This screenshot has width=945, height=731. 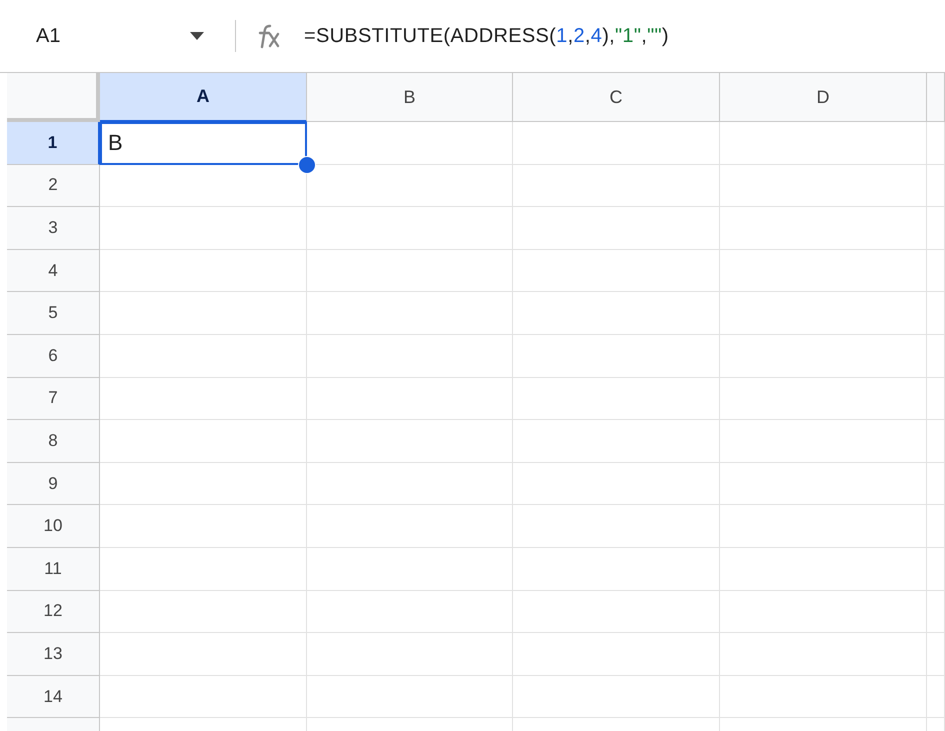 What do you see at coordinates (53, 186) in the screenshot?
I see `row-header: 2` at bounding box center [53, 186].